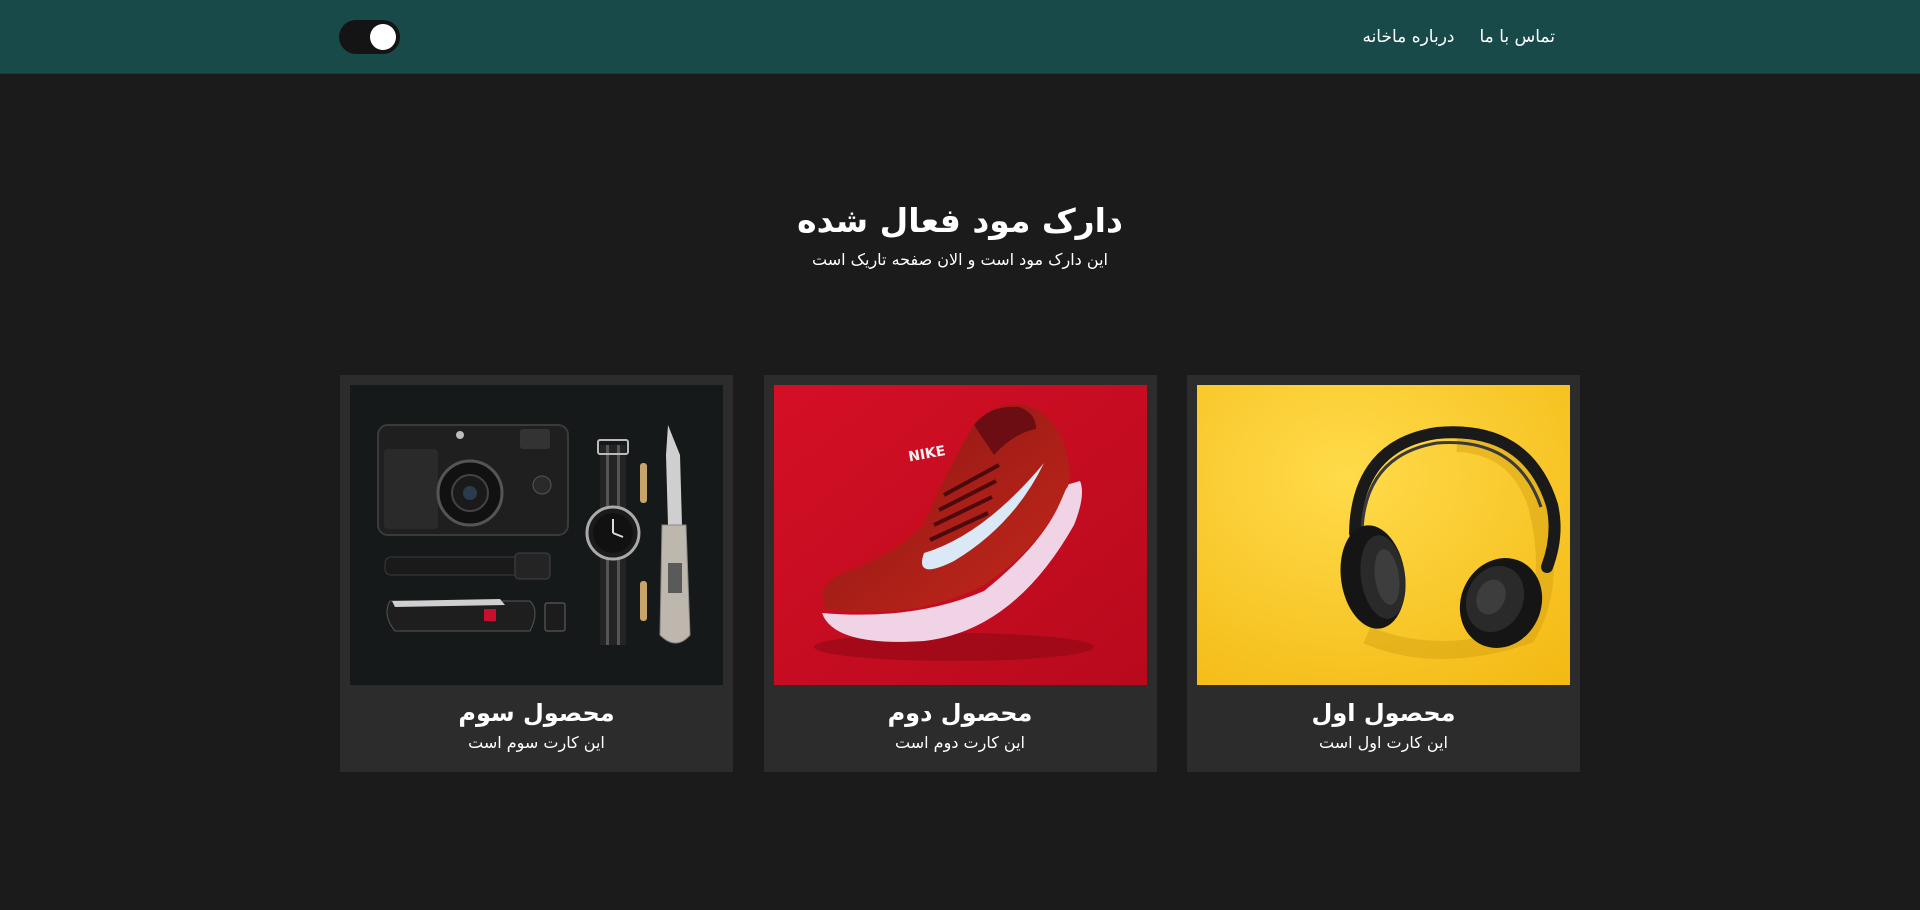 This screenshot has width=1920, height=910. Describe the element at coordinates (960, 37) in the screenshot. I see `navbar: خانه درباره ما تماس با ما` at that location.